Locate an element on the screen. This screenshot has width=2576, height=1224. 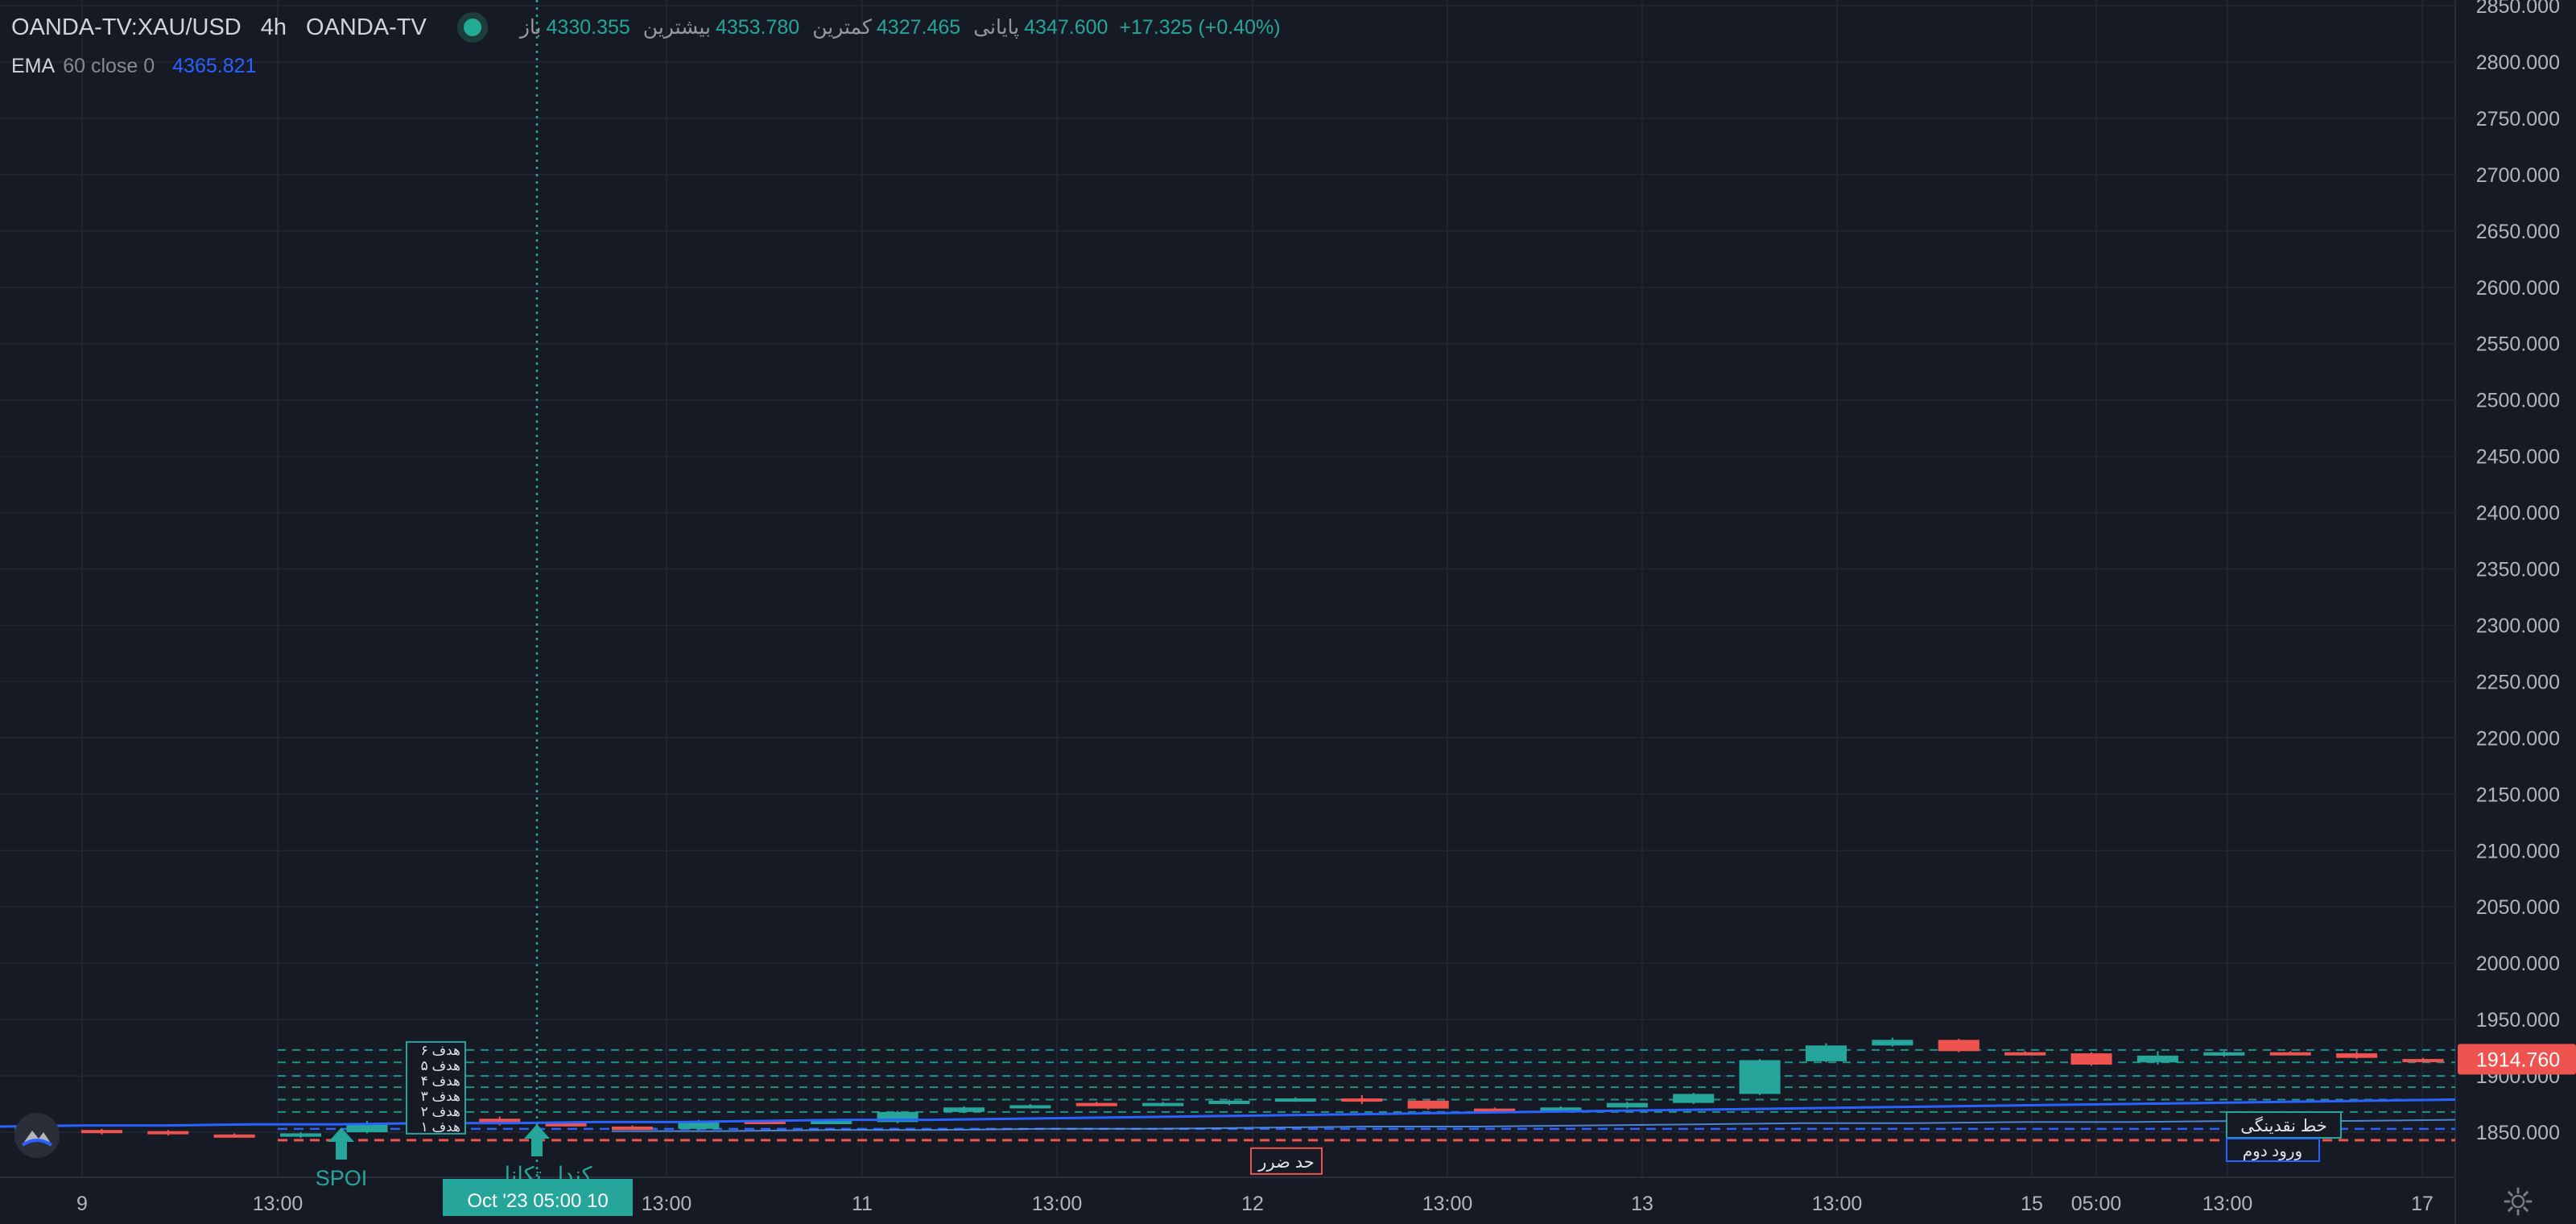
x-axis-tick-label: 9 is located at coordinates (82, 1204).